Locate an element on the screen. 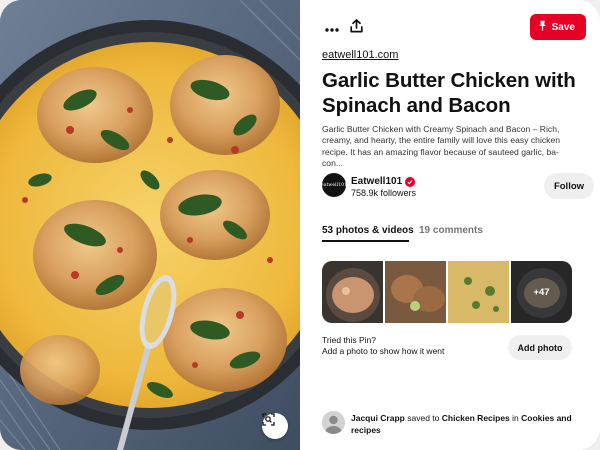 The image size is (600, 450). pin-toolbar: Save is located at coordinates (454, 28).